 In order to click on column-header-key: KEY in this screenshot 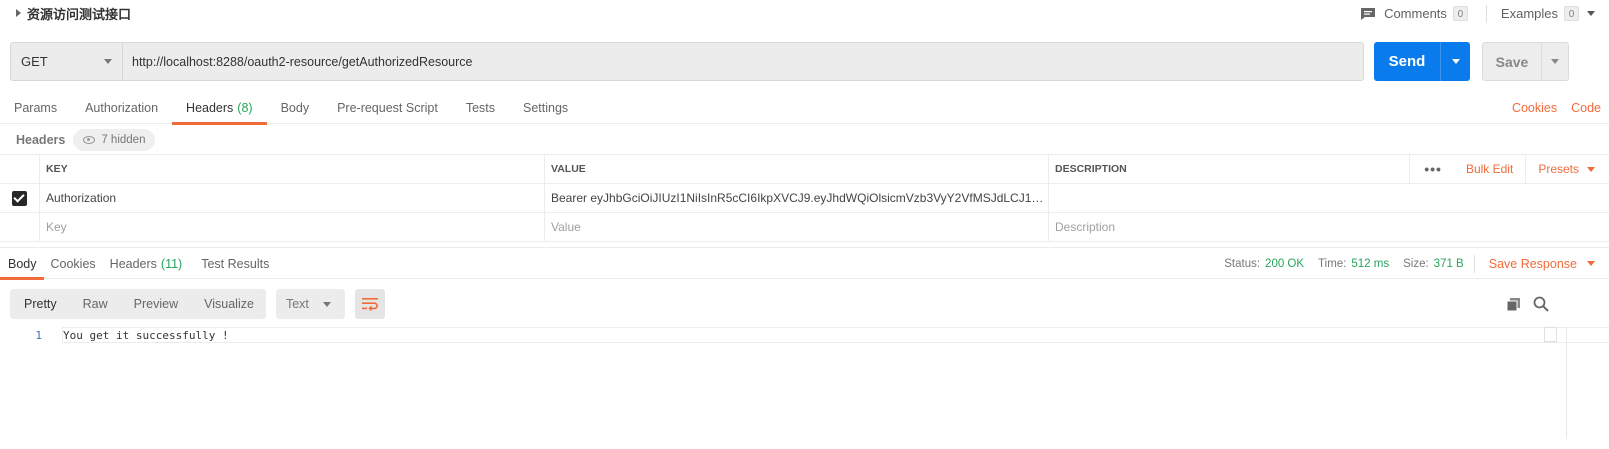, I will do `click(292, 169)`.